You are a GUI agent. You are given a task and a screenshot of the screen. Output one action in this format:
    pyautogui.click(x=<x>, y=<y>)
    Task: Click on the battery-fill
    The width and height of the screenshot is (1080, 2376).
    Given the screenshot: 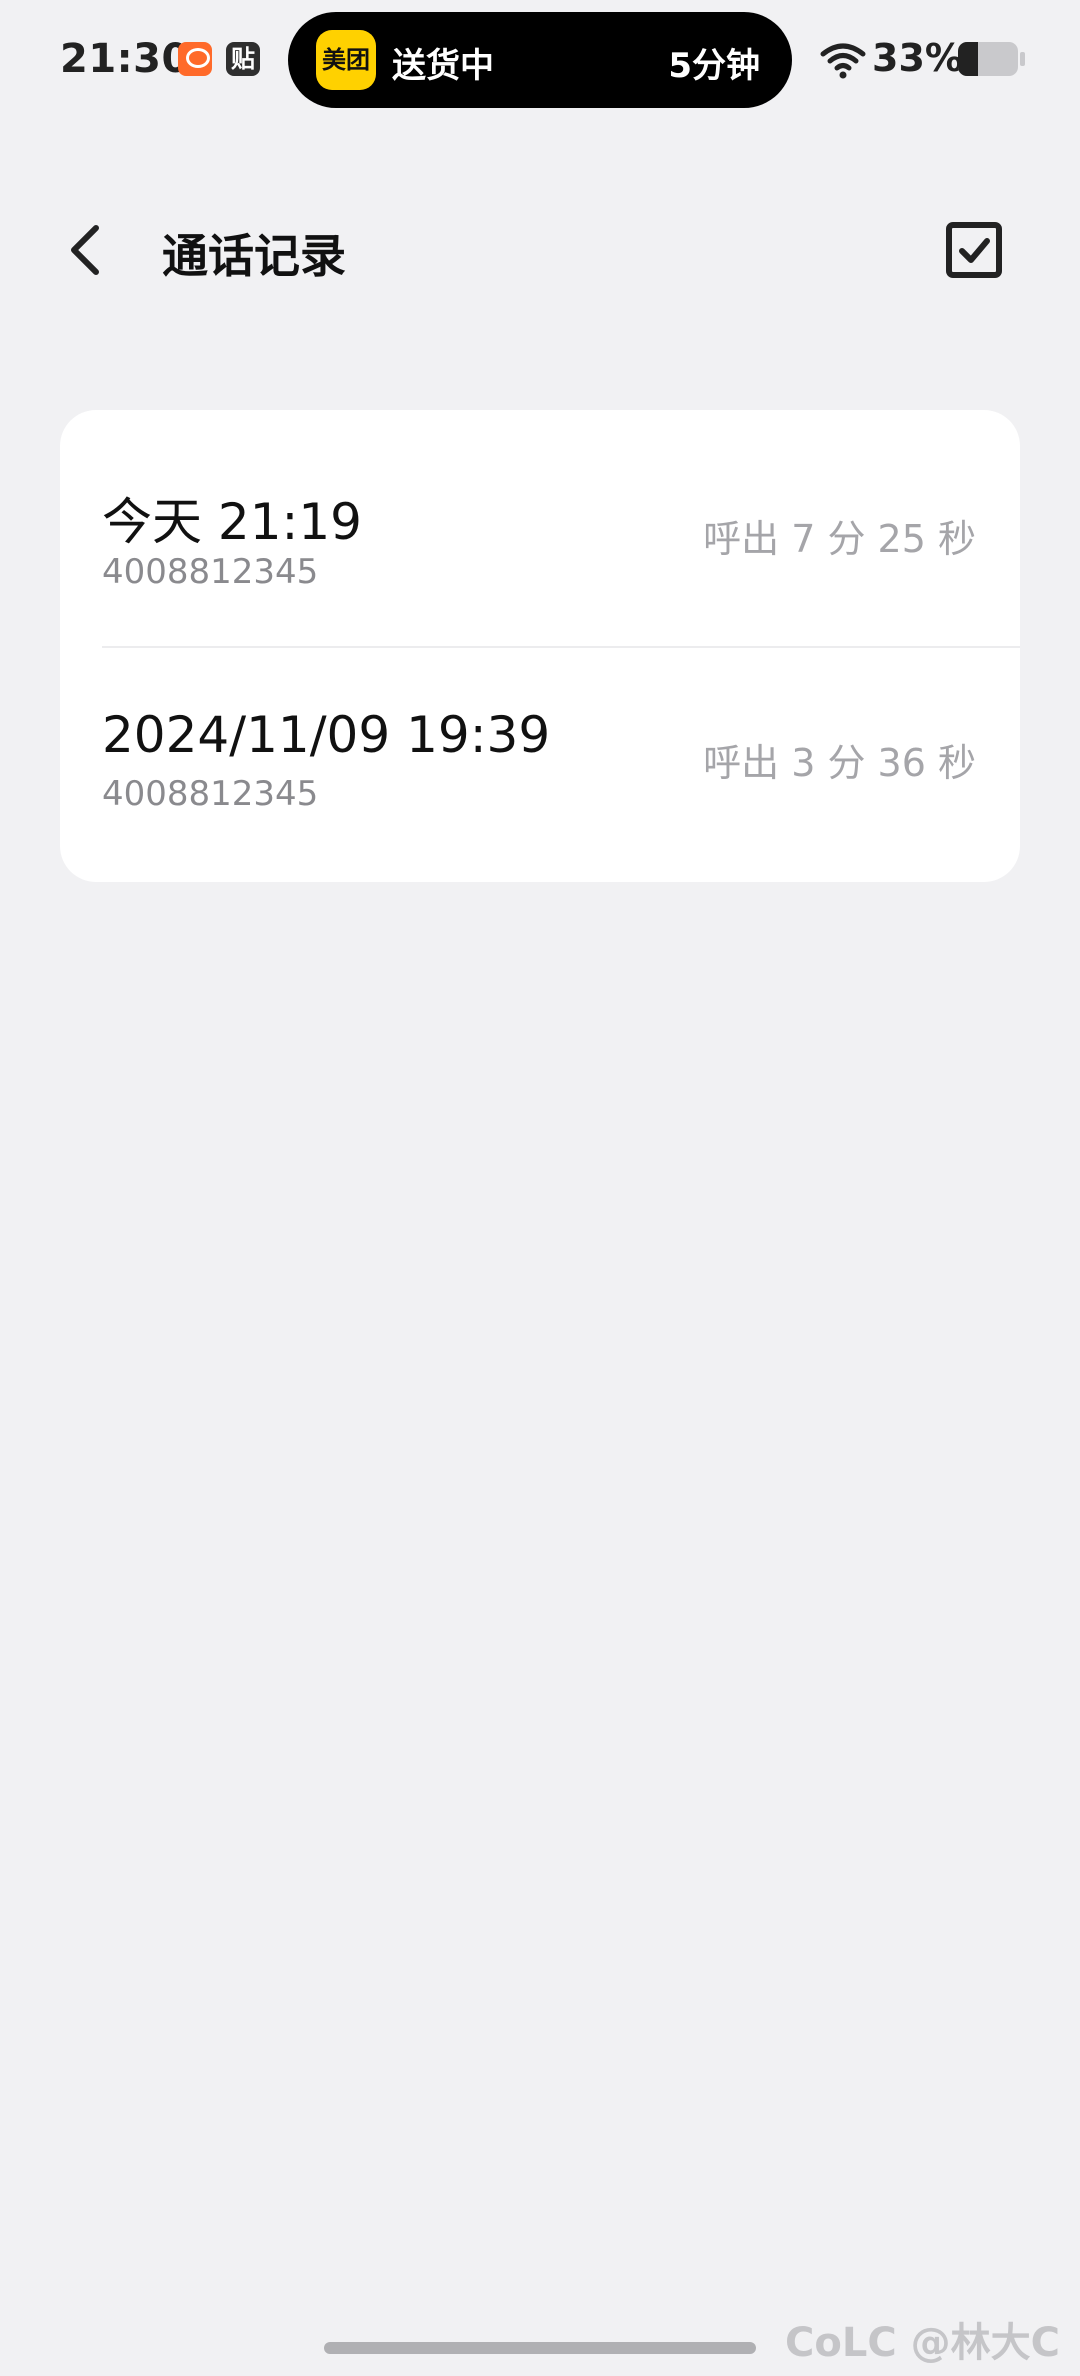 What is the action you would take?
    pyautogui.click(x=968, y=59)
    